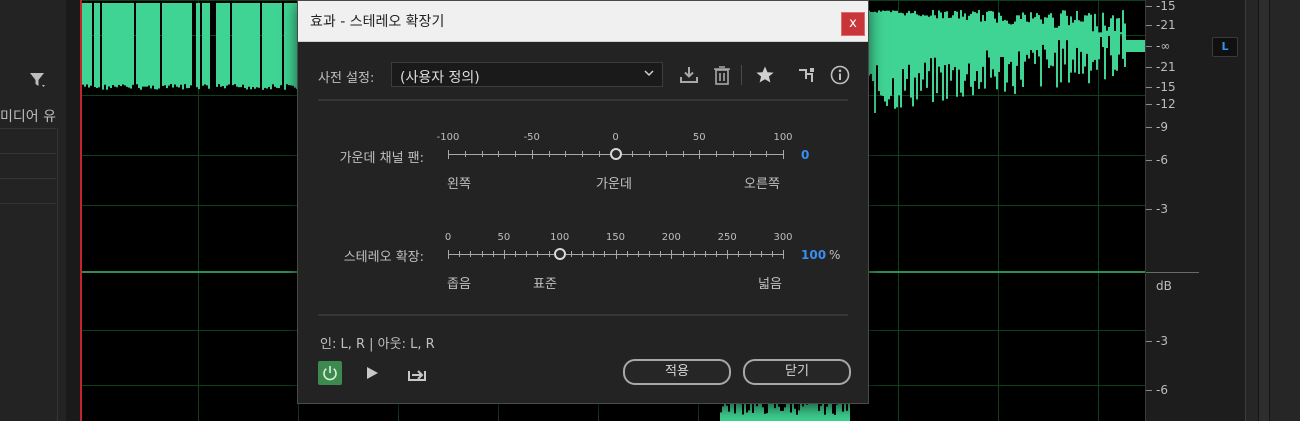 This screenshot has width=1300, height=421. What do you see at coordinates (1264, 210) in the screenshot?
I see `vertical-scrollbar` at bounding box center [1264, 210].